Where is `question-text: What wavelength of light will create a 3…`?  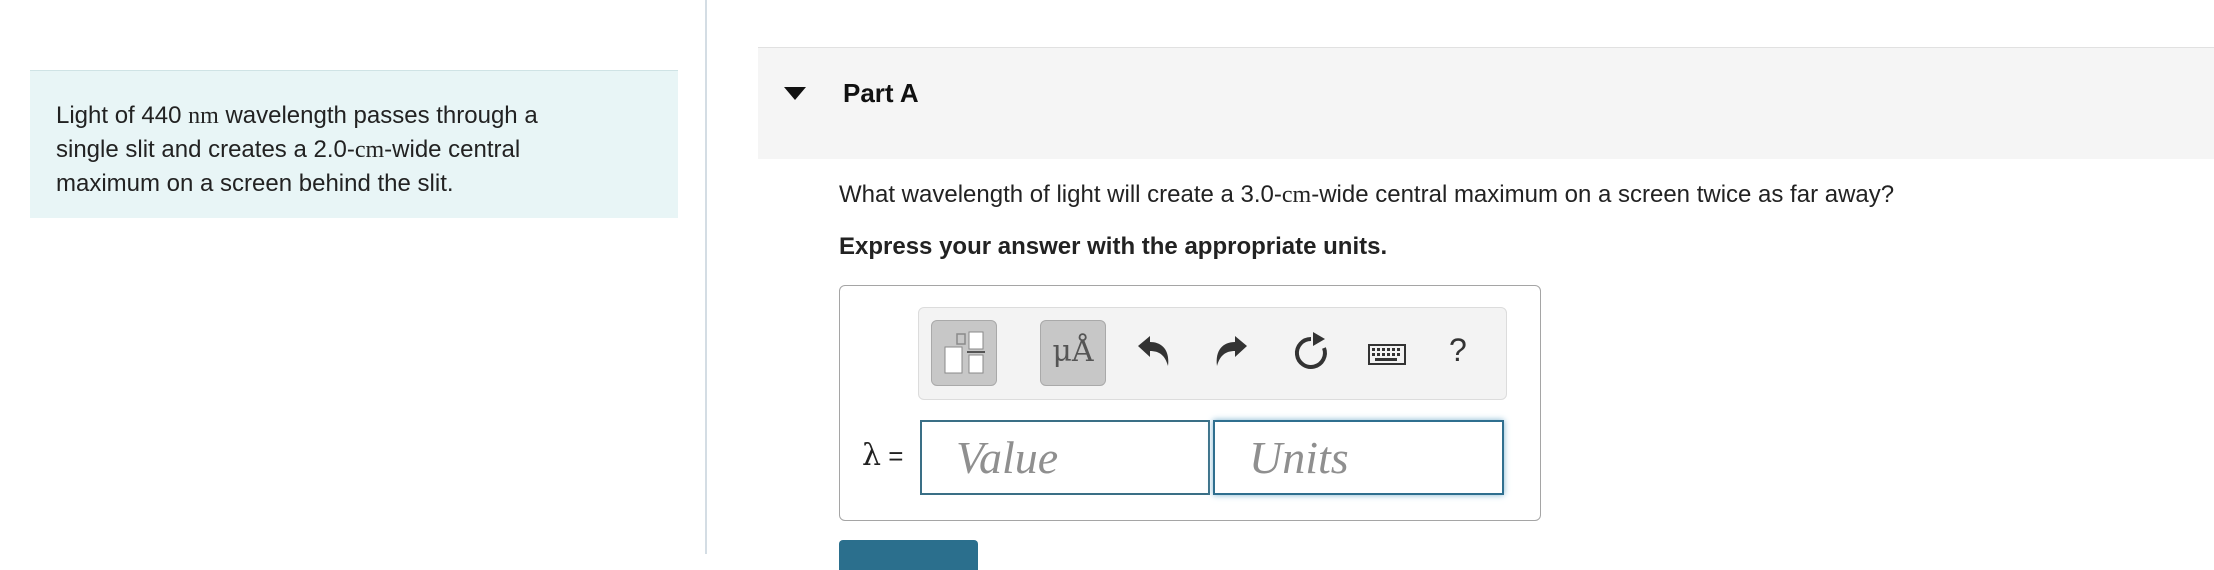 question-text: What wavelength of light will create a 3… is located at coordinates (1367, 194).